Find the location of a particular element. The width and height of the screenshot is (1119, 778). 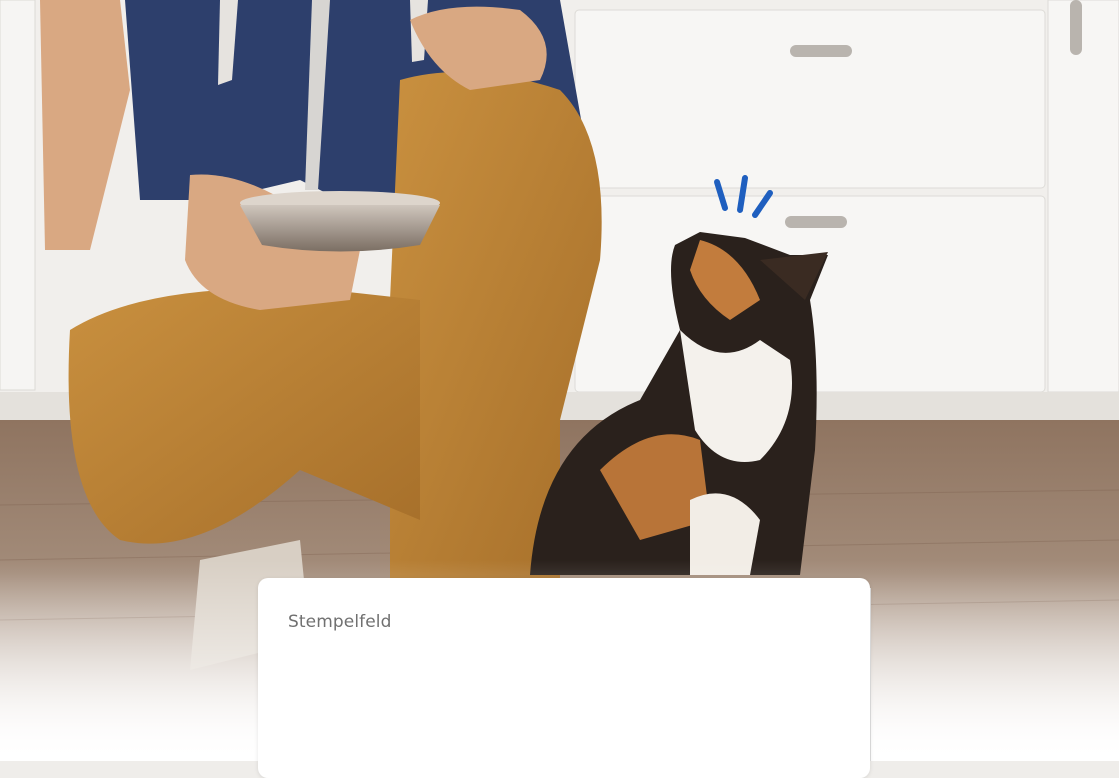

stamp-field-label: Stempelfeld is located at coordinates (340, 622).